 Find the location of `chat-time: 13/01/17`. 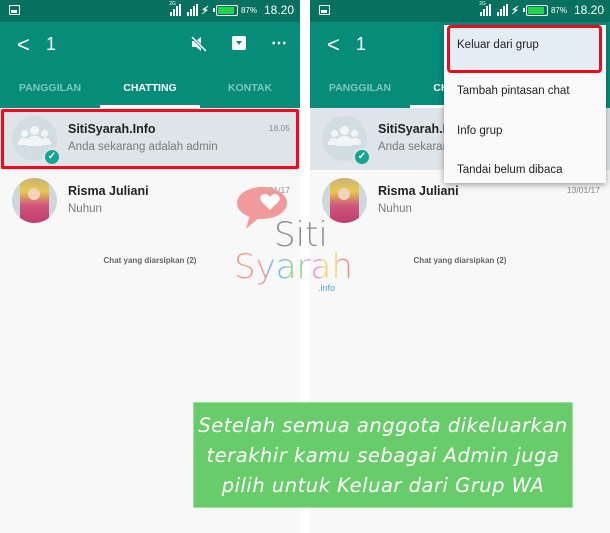

chat-time: 13/01/17 is located at coordinates (273, 190).